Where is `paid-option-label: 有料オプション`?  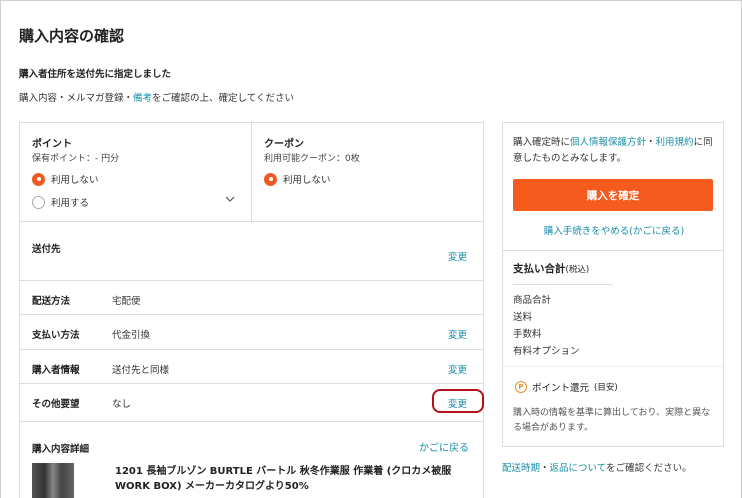 paid-option-label: 有料オプション is located at coordinates (546, 351).